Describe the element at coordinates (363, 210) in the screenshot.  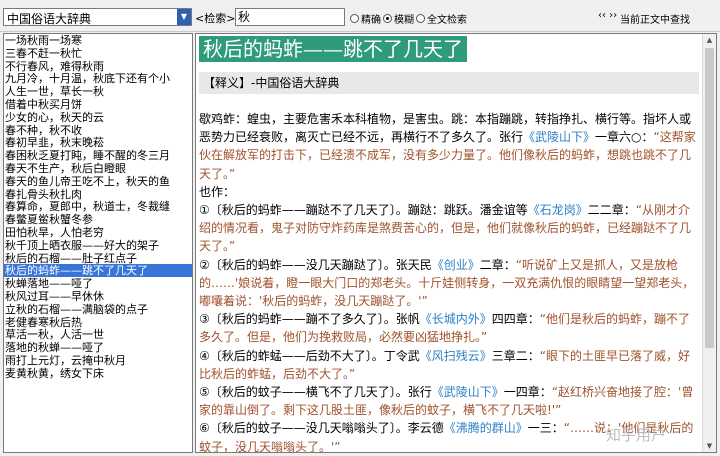
I see `body-text-span: ①〔秋后的蚂蚱——蹦跶不了几天了〕。蹦跶：跳跃。潘金谊等` at that location.